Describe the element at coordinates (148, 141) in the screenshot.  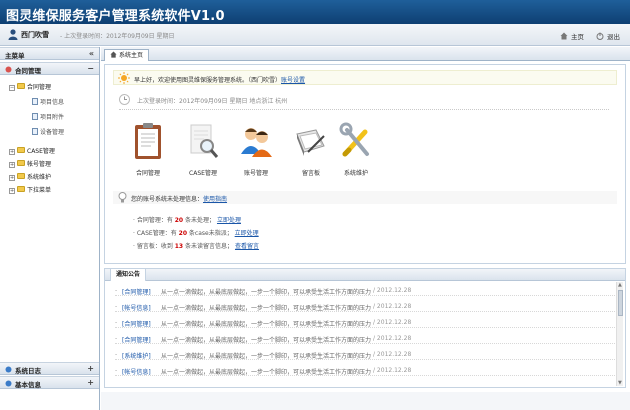
I see `clipboard-icon` at that location.